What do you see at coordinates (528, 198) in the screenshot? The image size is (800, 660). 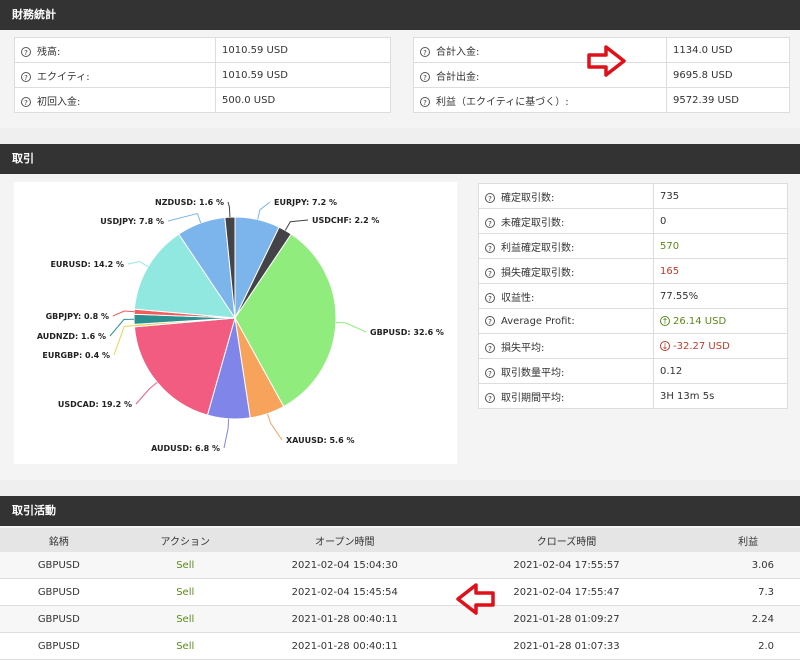 I see `stat-label: 確定取引数:` at bounding box center [528, 198].